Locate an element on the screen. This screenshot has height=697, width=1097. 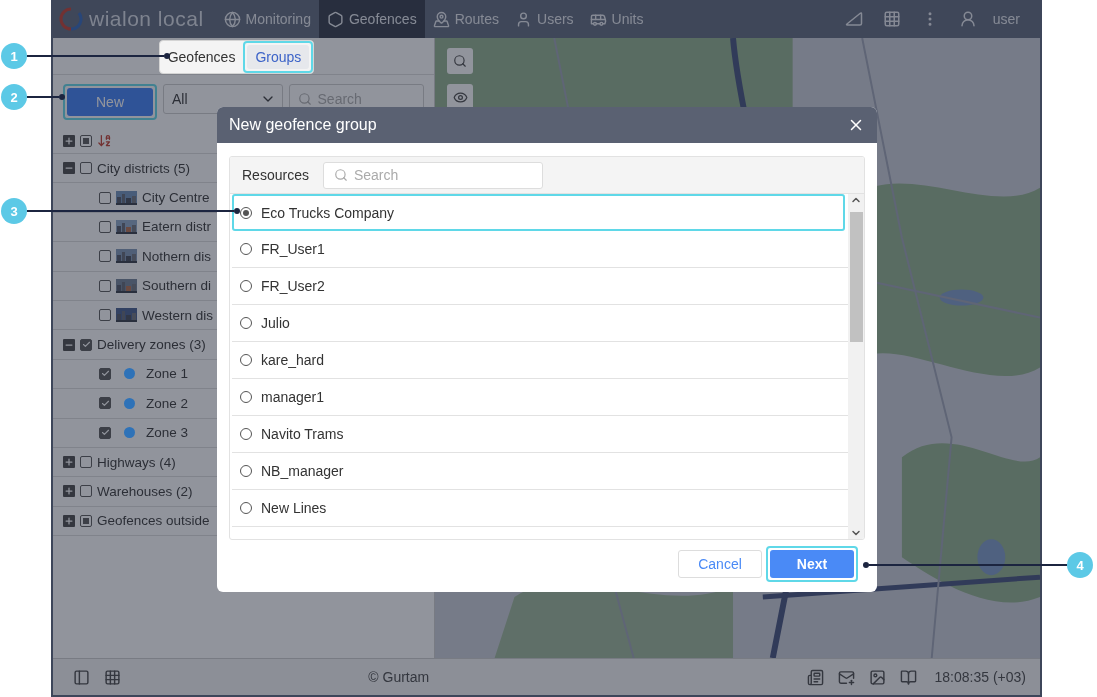
new-button: New is located at coordinates (110, 102).